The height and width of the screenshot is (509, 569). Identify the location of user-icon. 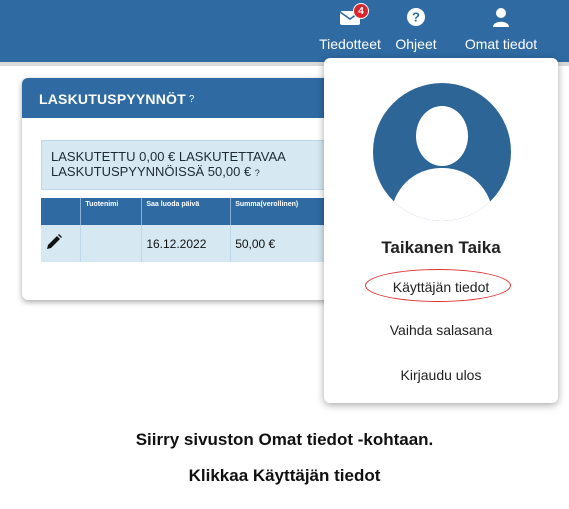
(501, 17).